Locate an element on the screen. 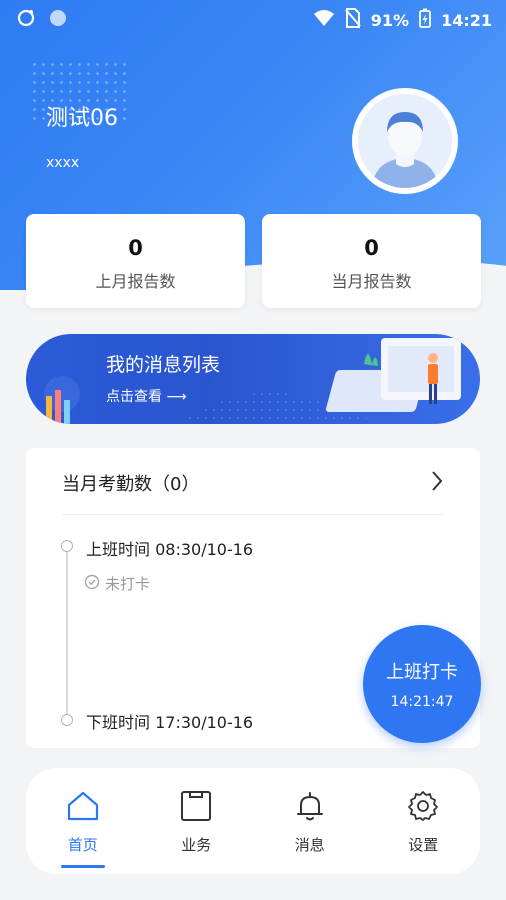 The width and height of the screenshot is (506, 900). user-name: 测试06 is located at coordinates (82, 118).